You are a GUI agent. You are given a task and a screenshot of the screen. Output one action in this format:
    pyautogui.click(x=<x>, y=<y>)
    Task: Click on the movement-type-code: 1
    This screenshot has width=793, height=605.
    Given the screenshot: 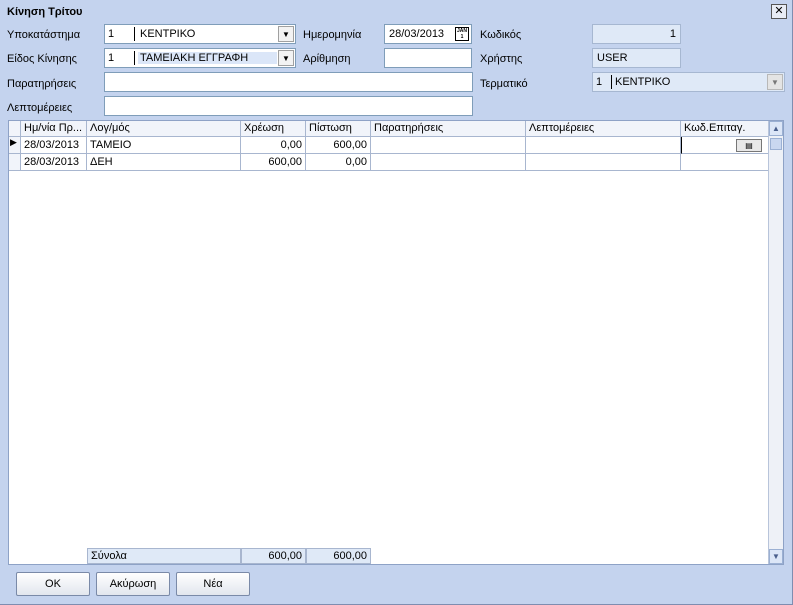 What is the action you would take?
    pyautogui.click(x=111, y=58)
    